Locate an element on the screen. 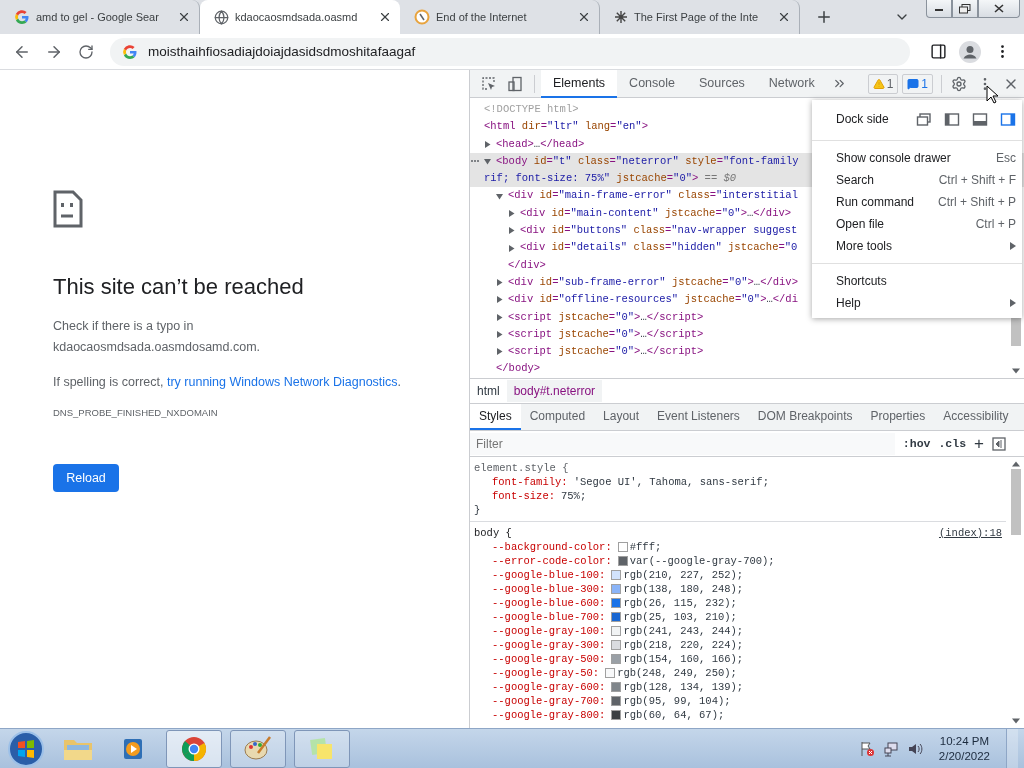  dom-node-line: <body id="t" class="neterror" style="font-family is located at coordinates (647, 161).